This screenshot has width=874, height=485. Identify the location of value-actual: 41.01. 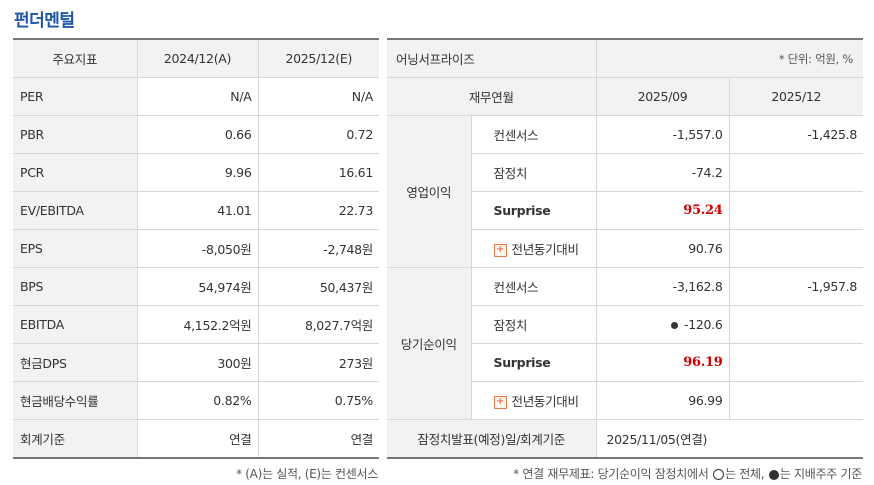
(198, 210).